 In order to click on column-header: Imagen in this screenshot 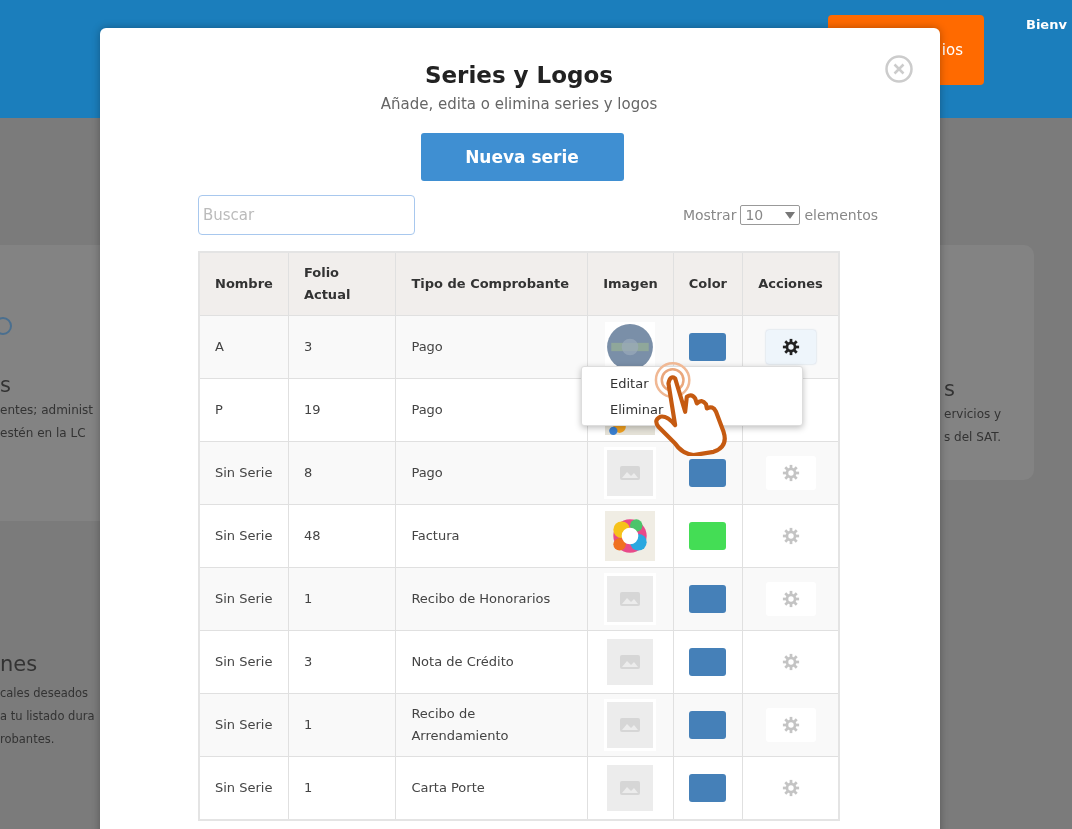, I will do `click(630, 284)`.